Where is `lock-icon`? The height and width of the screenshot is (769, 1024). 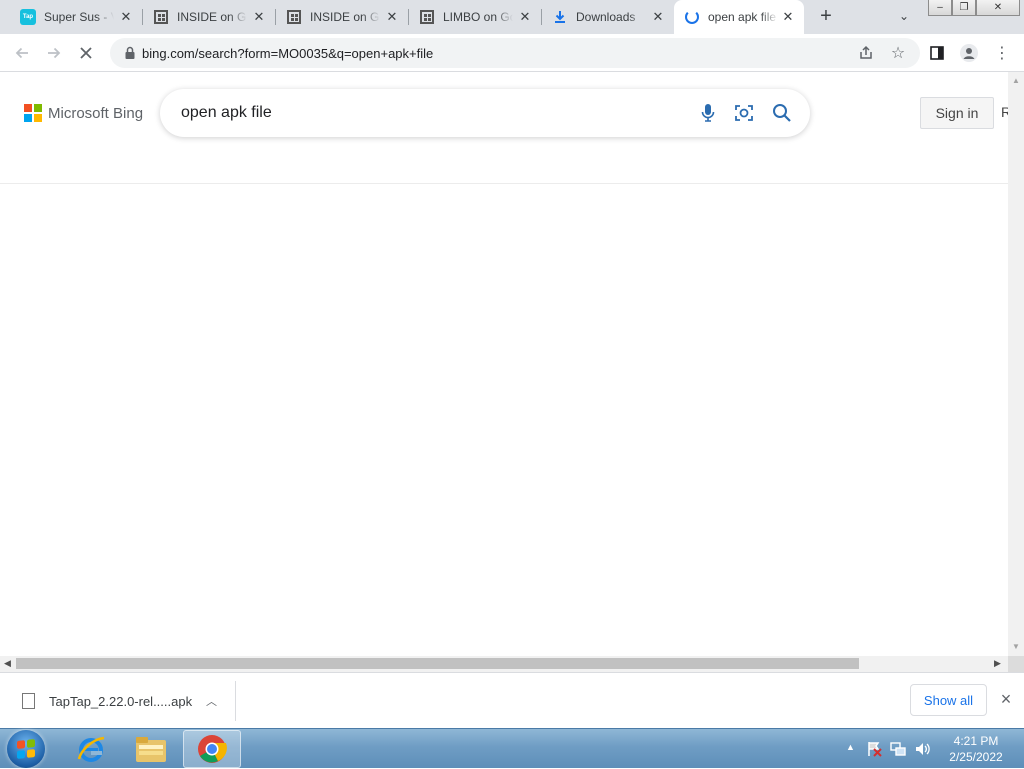
lock-icon is located at coordinates (130, 53).